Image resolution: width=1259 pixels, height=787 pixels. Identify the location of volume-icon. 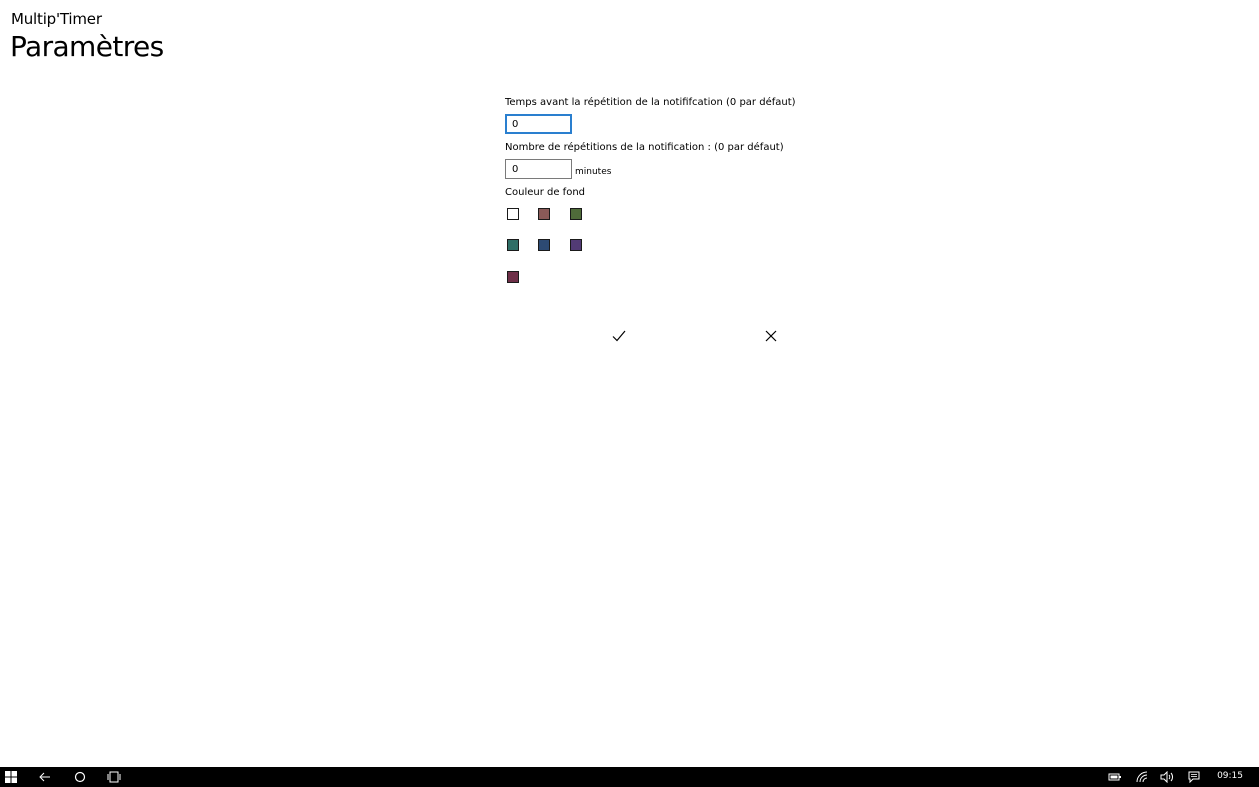
(1167, 777).